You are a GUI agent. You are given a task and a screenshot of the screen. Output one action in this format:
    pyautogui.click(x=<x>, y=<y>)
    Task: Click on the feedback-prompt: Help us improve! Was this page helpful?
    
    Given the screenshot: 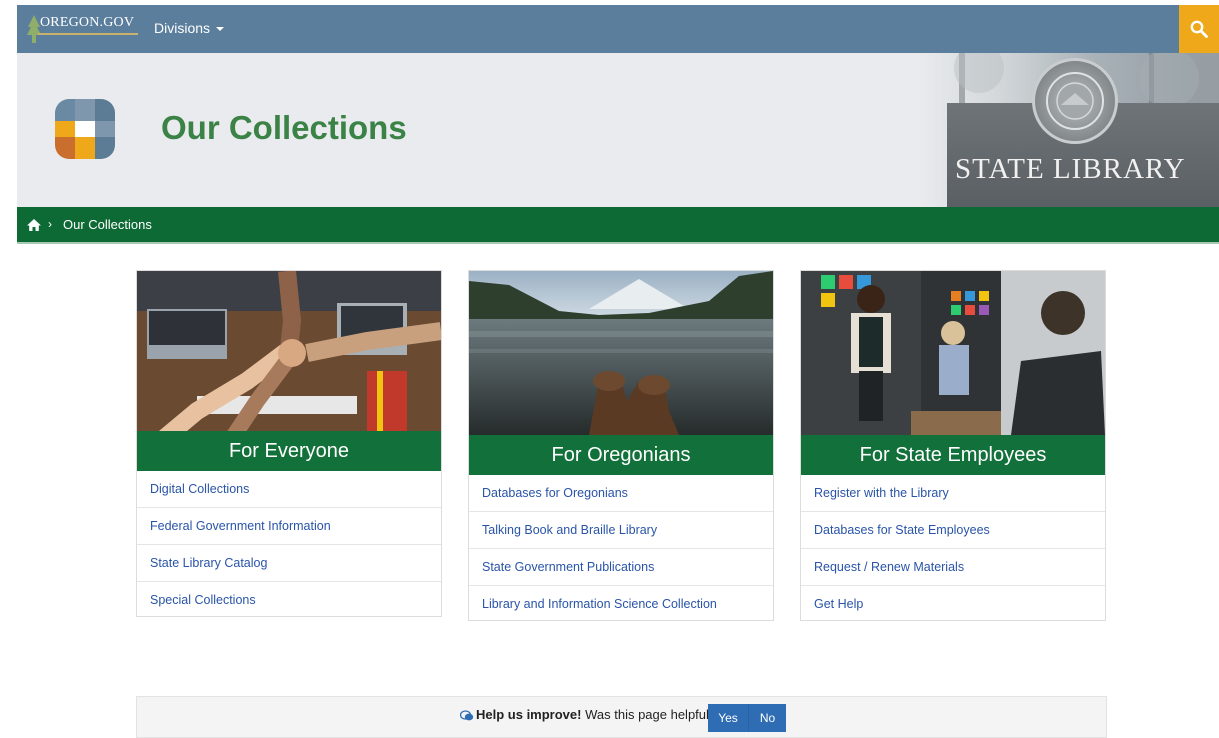 What is the action you would take?
    pyautogui.click(x=588, y=714)
    